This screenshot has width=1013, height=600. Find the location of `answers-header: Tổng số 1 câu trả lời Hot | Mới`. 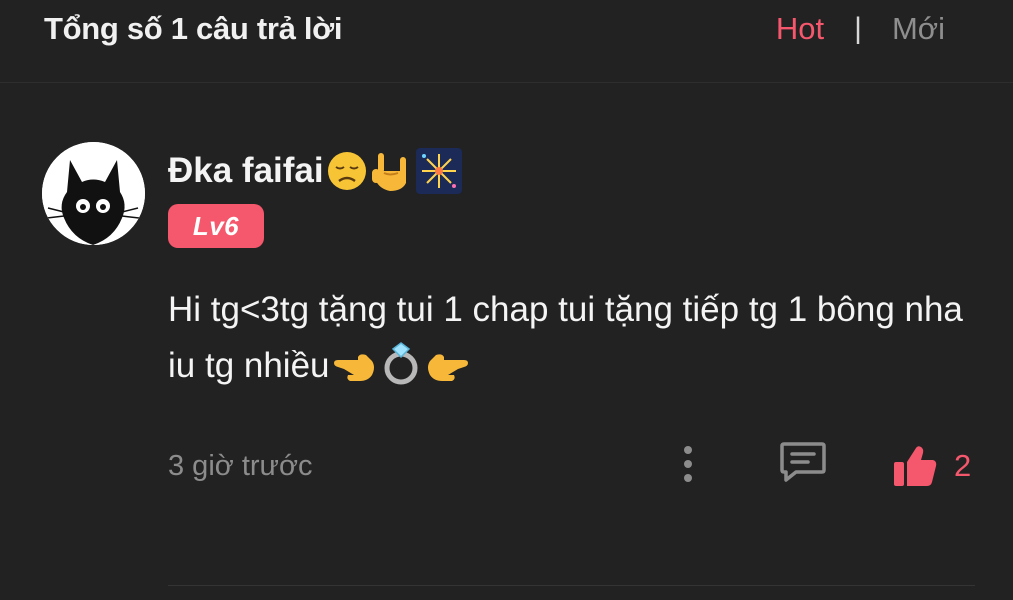

answers-header: Tổng số 1 câu trả lời Hot | Mới is located at coordinates (506, 41).